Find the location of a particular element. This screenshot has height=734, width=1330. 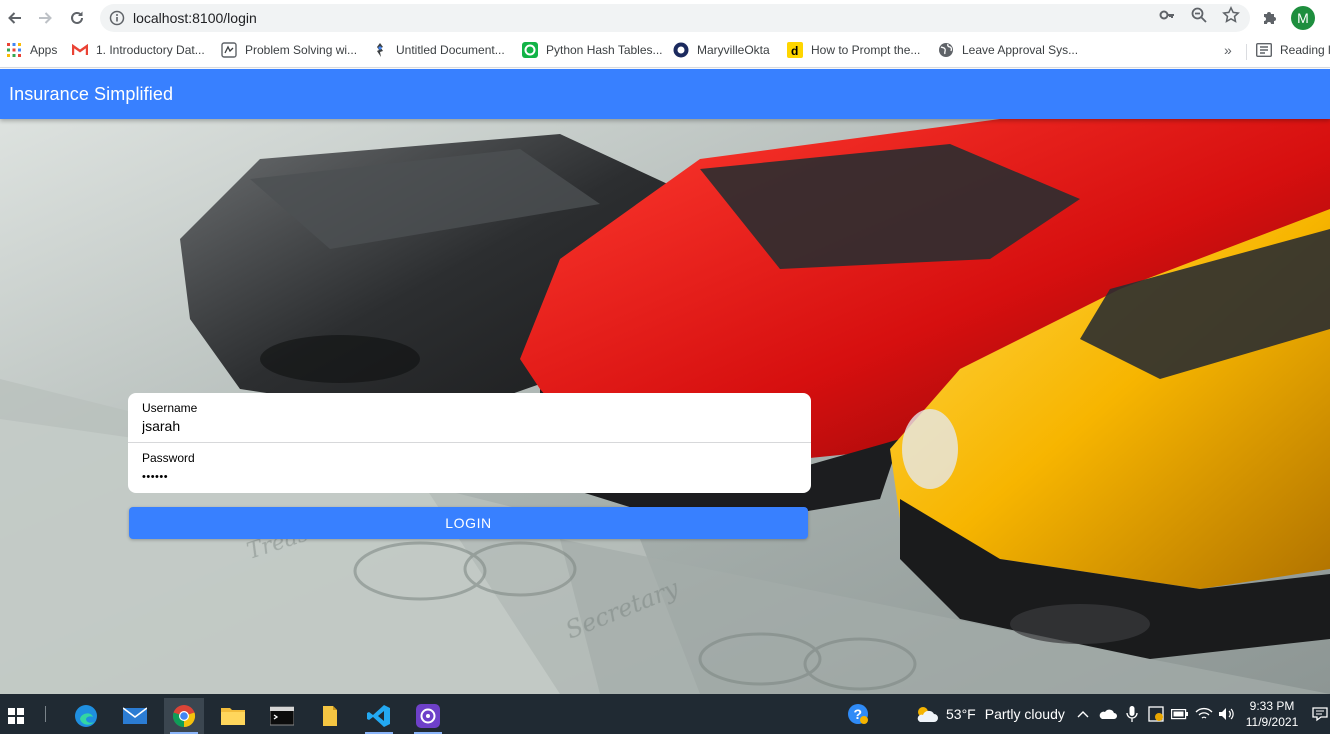

svg-text: d is located at coordinates (794, 51).